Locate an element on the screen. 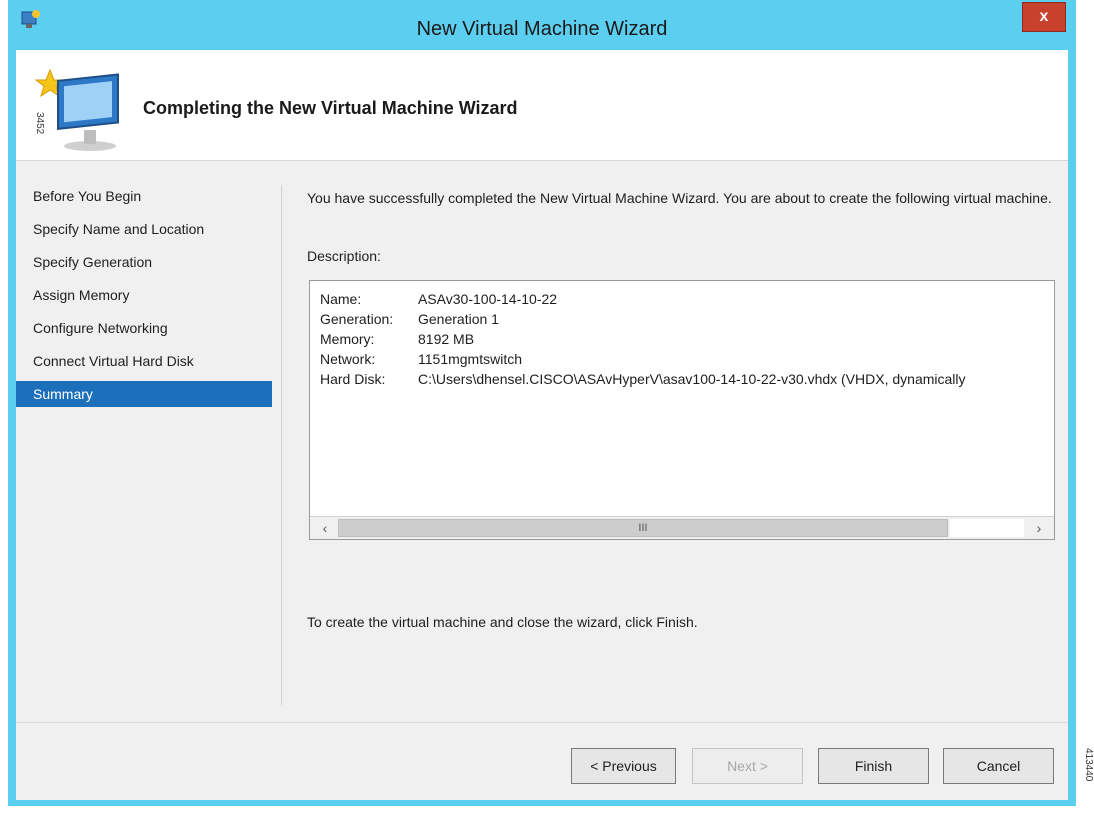 This screenshot has width=1094, height=814. scroll-left-arrow-icon: ‹ is located at coordinates (325, 528).